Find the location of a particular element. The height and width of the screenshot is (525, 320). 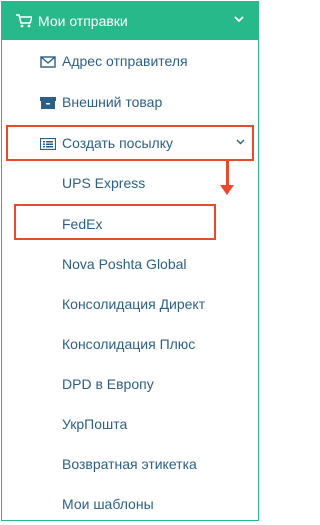

archive-icon is located at coordinates (48, 103).